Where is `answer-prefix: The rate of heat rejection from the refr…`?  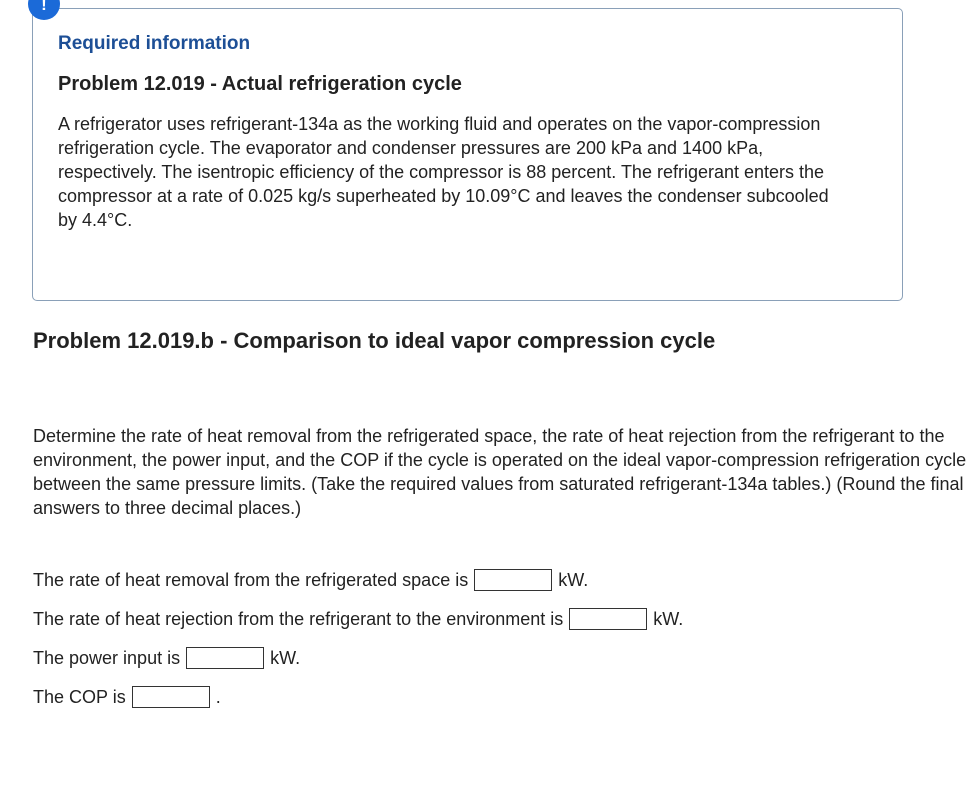 answer-prefix: The rate of heat rejection from the refr… is located at coordinates (298, 618).